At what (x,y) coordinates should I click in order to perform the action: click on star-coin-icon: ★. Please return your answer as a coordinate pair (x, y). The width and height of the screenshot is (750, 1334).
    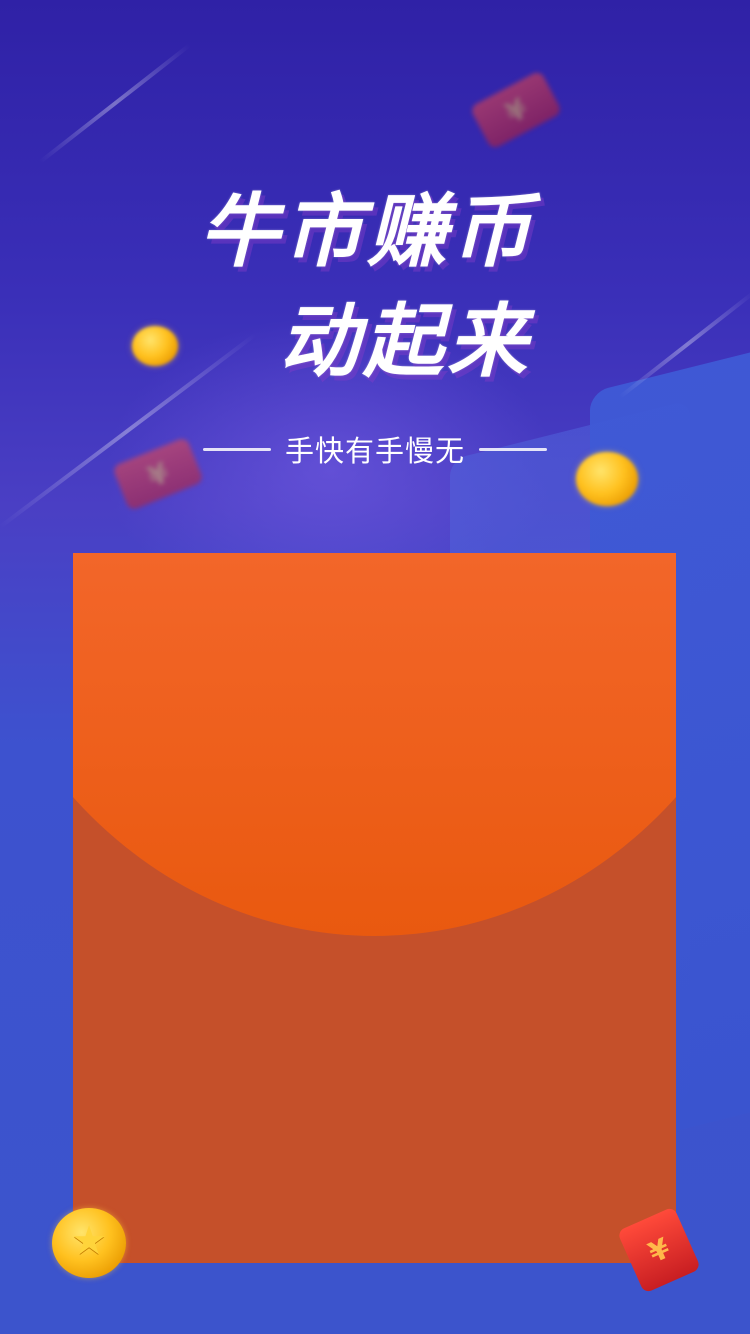
    Looking at the image, I should click on (89, 1243).